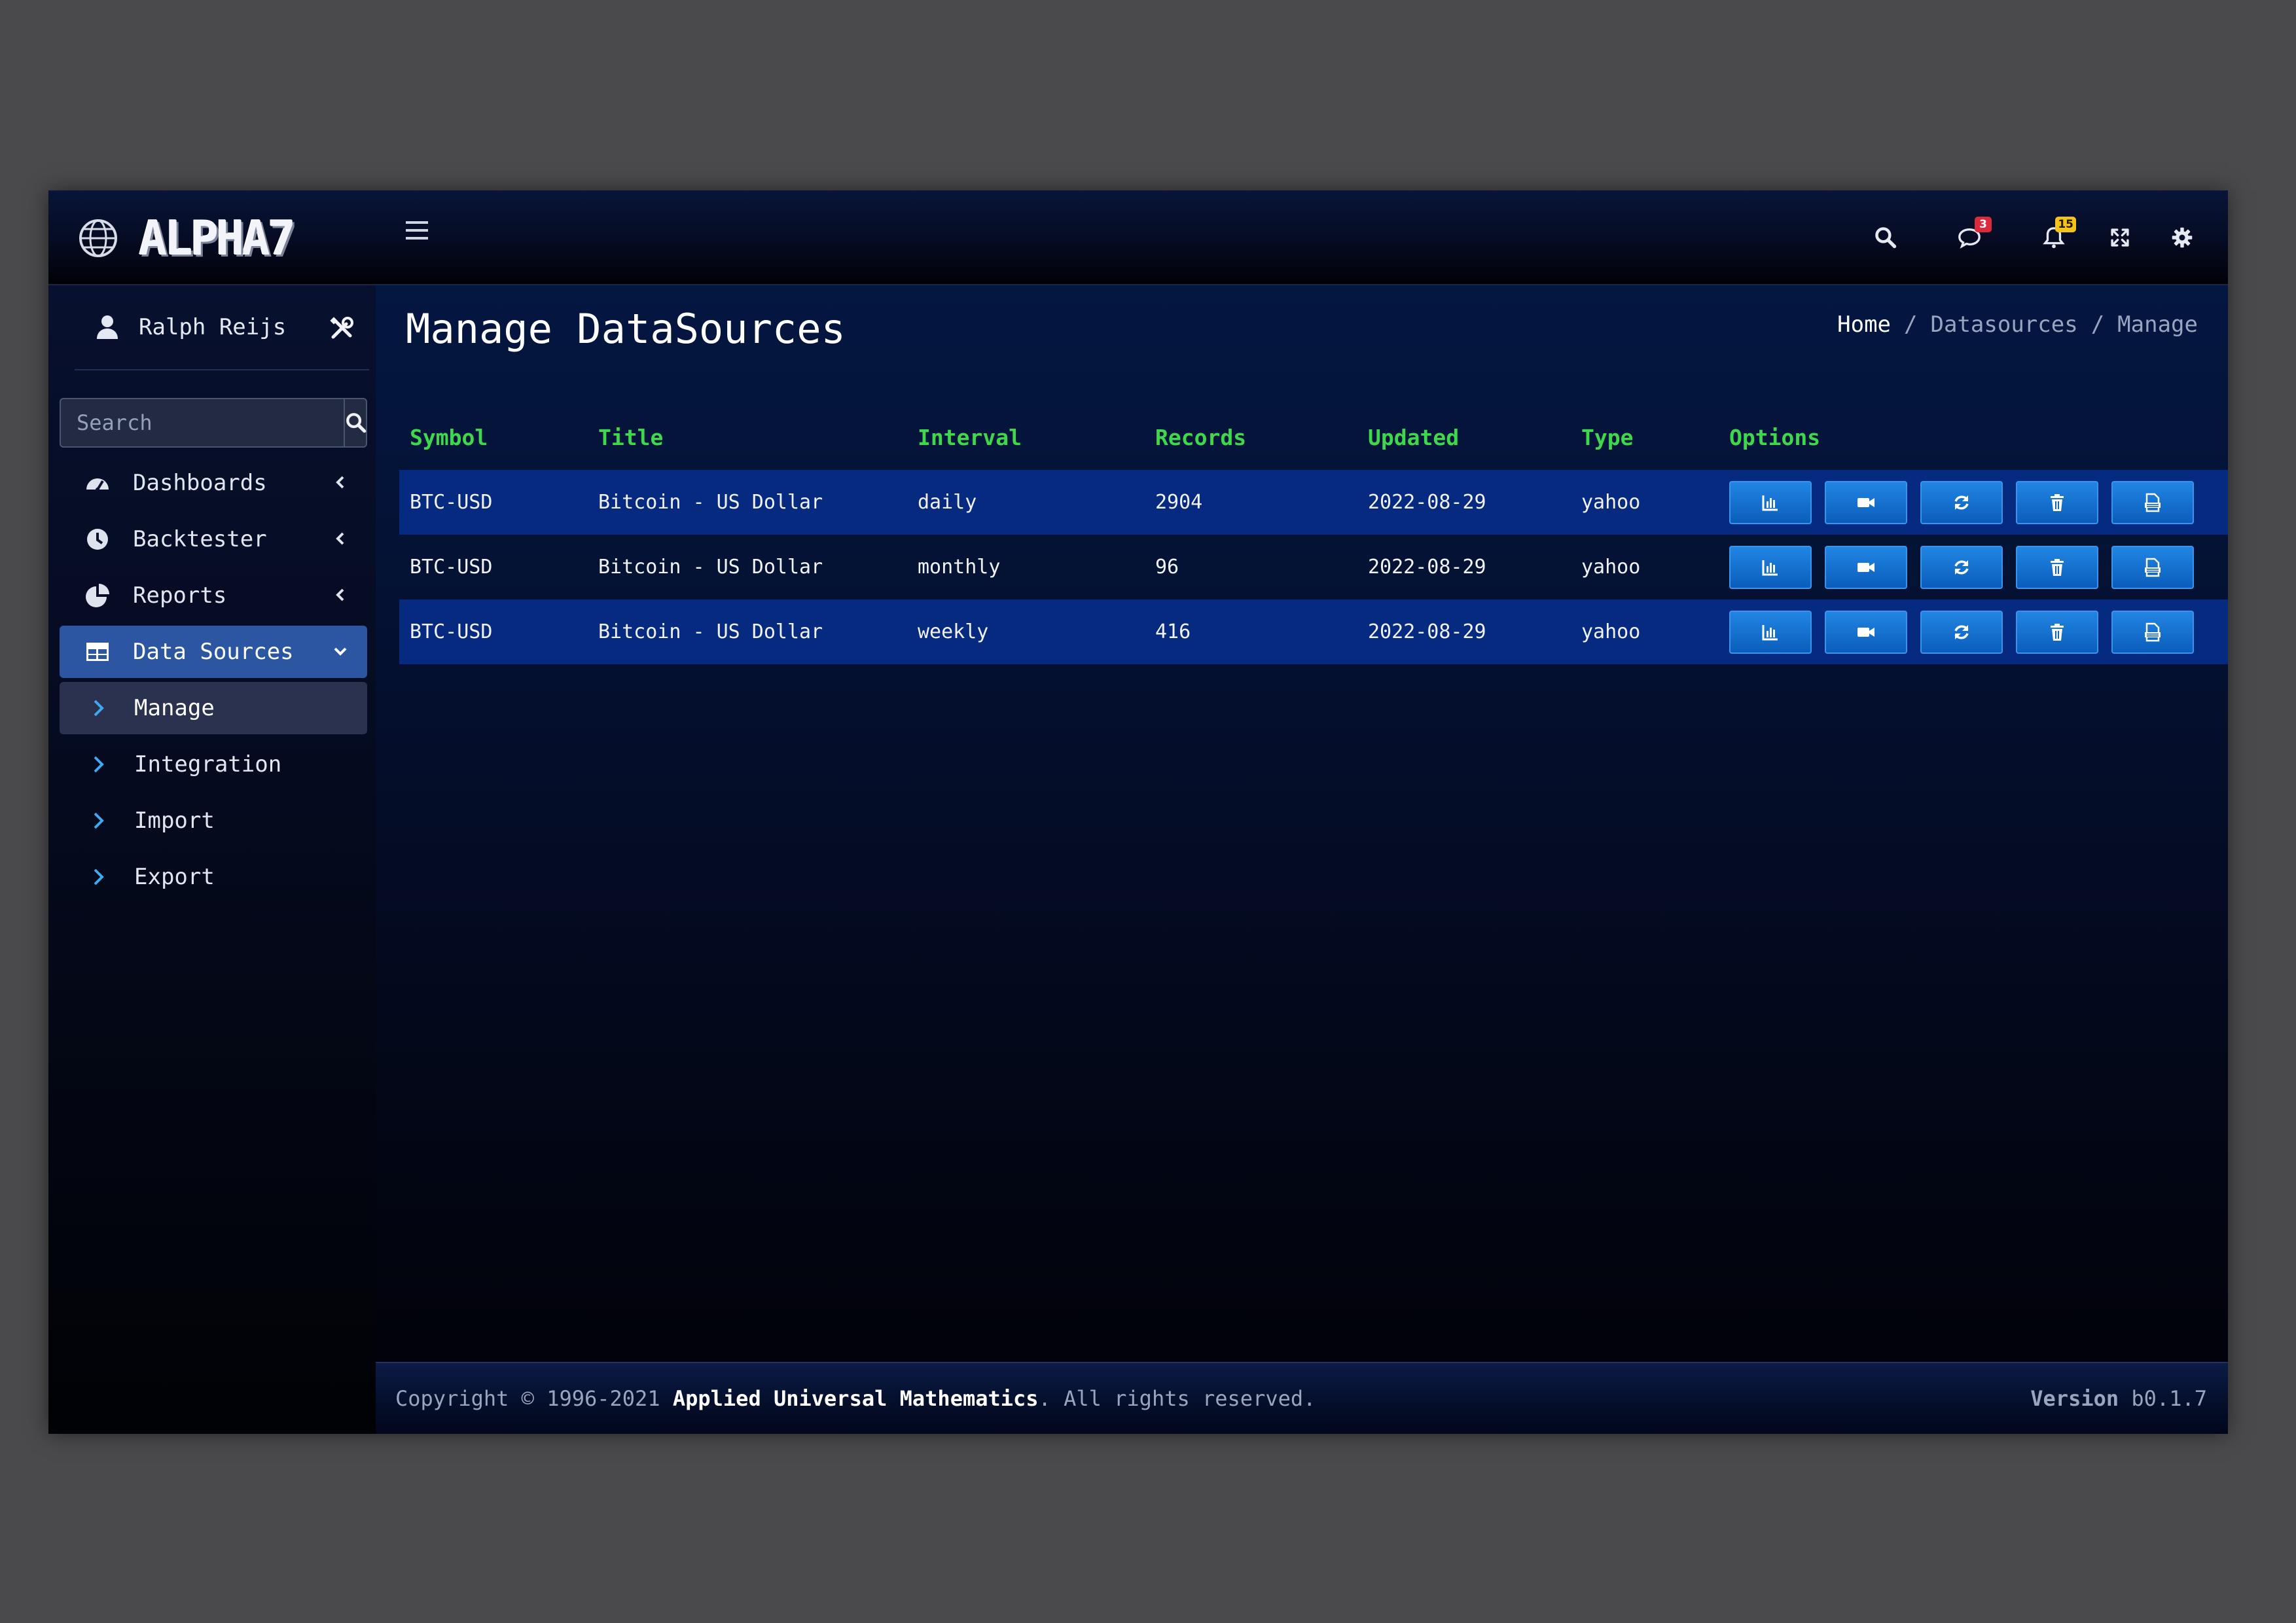 The width and height of the screenshot is (2296, 1623). What do you see at coordinates (1167, 568) in the screenshot?
I see `cell-records: 96` at bounding box center [1167, 568].